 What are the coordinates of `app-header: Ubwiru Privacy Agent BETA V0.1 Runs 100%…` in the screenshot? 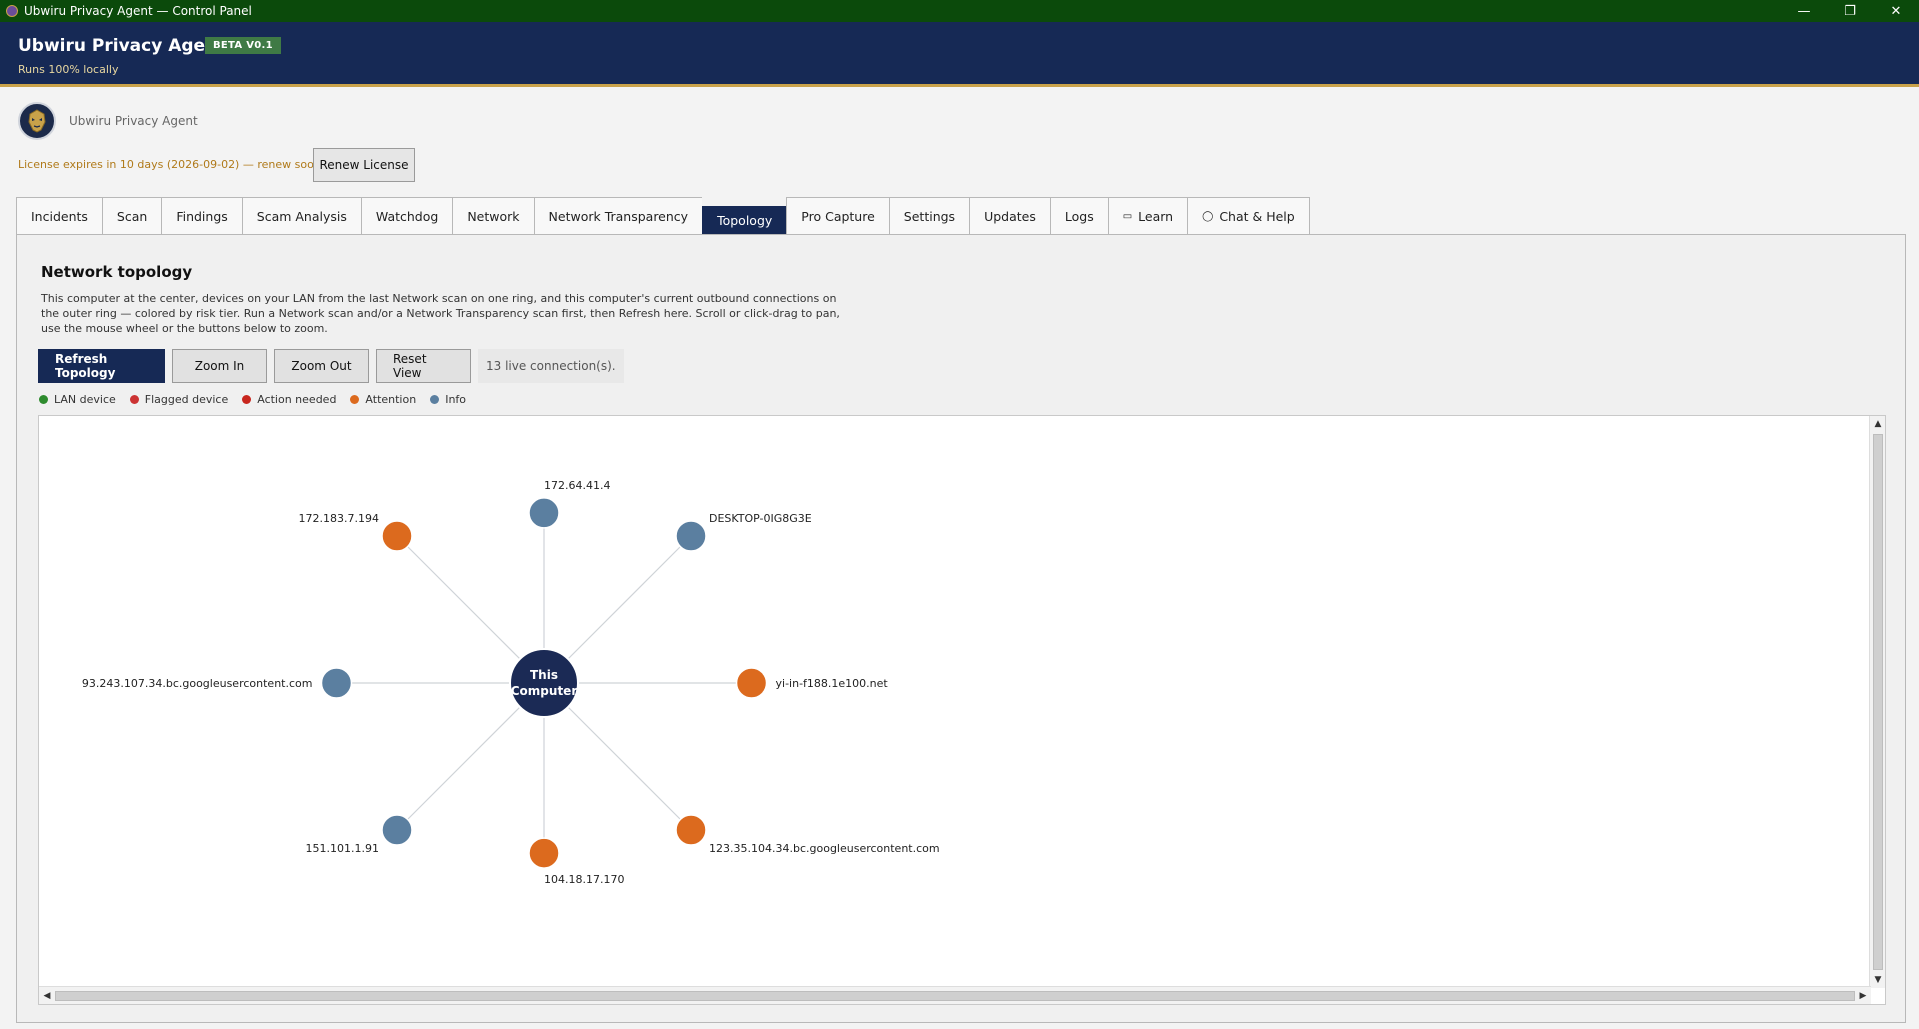 It's located at (959, 54).